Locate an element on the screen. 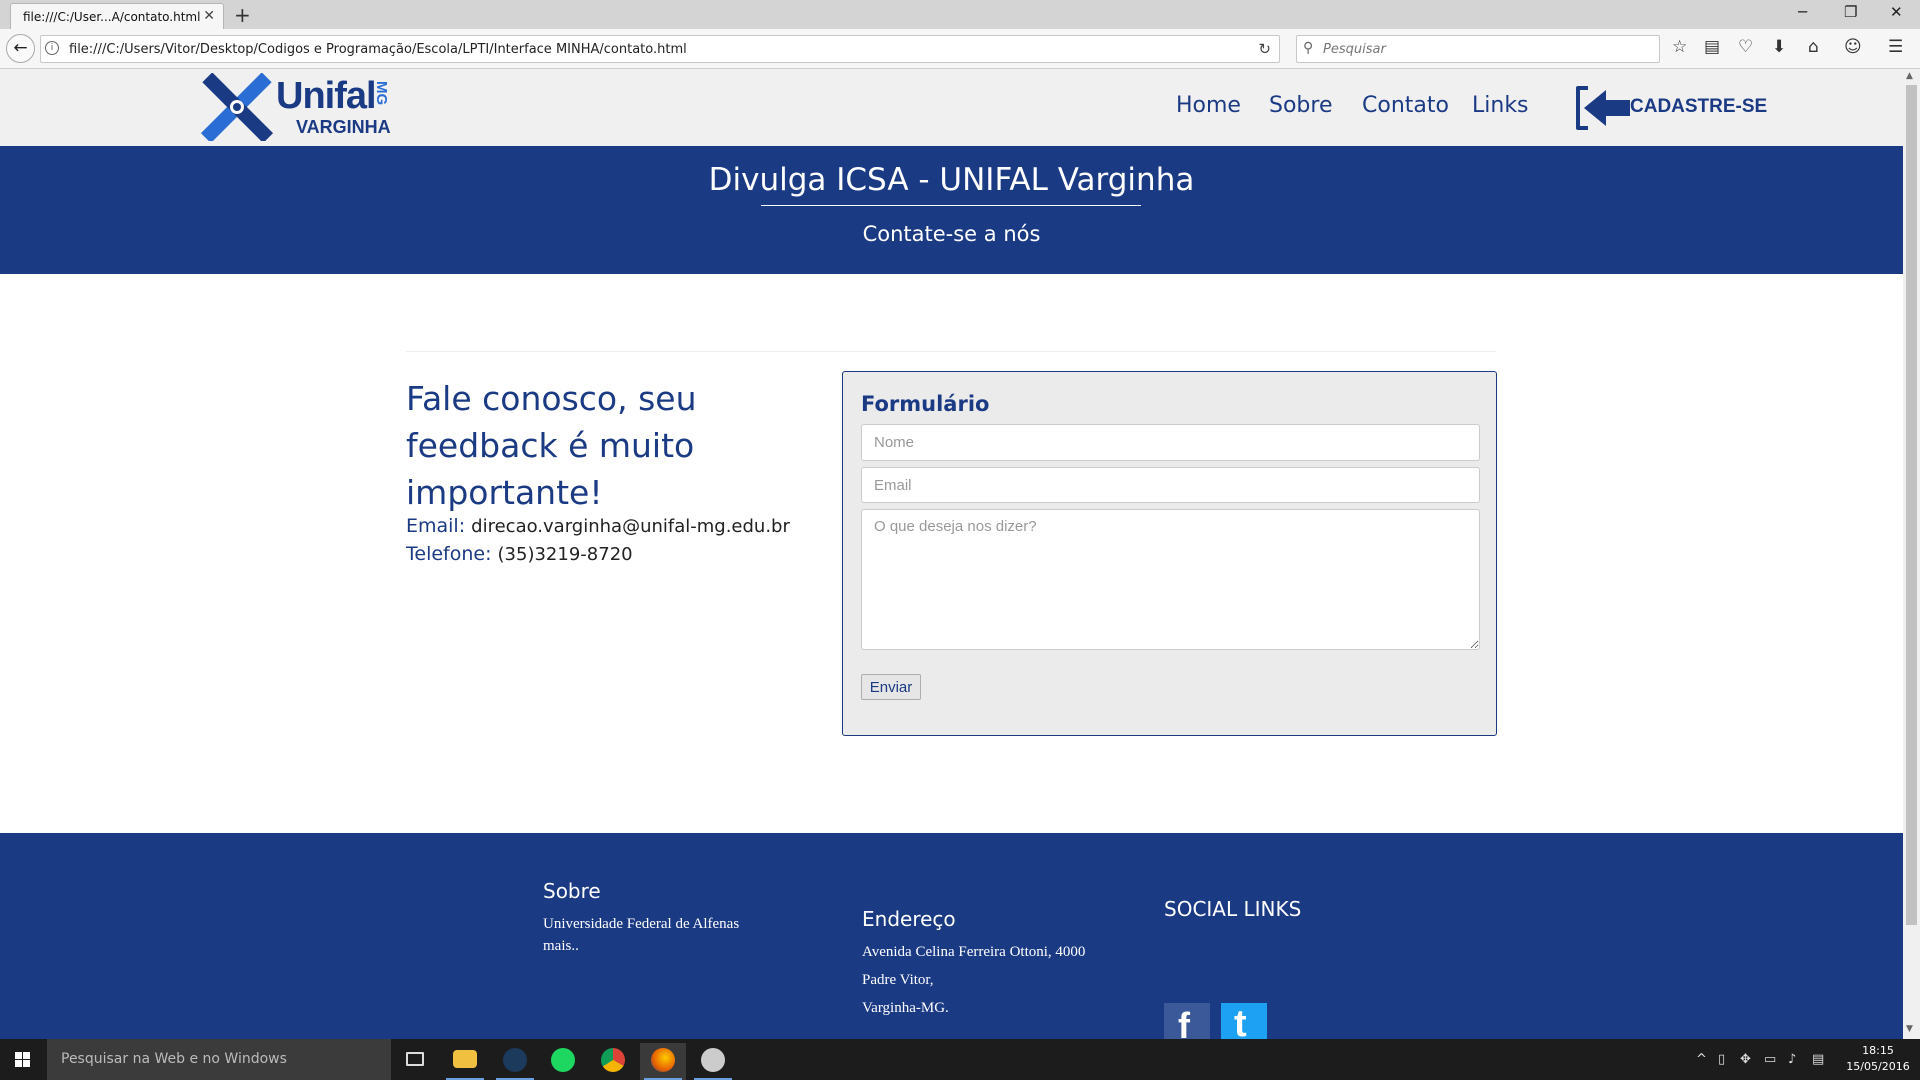  tab-title: file:///C:/User...A/contato.html is located at coordinates (112, 17).